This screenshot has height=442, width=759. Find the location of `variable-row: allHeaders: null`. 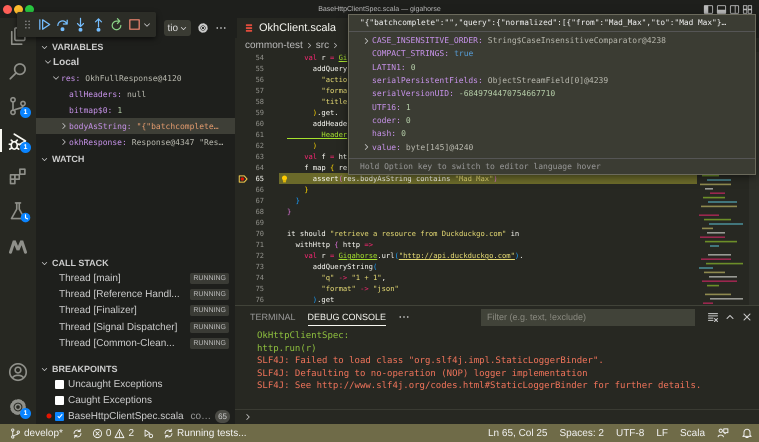

variable-row: allHeaders: null is located at coordinates (135, 94).